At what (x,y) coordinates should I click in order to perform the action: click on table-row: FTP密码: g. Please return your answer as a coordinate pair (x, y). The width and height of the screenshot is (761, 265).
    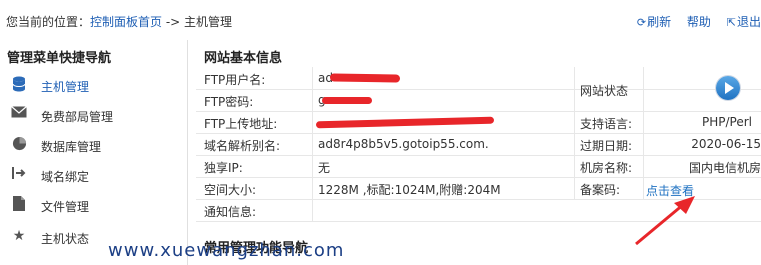
    Looking at the image, I should click on (478, 100).